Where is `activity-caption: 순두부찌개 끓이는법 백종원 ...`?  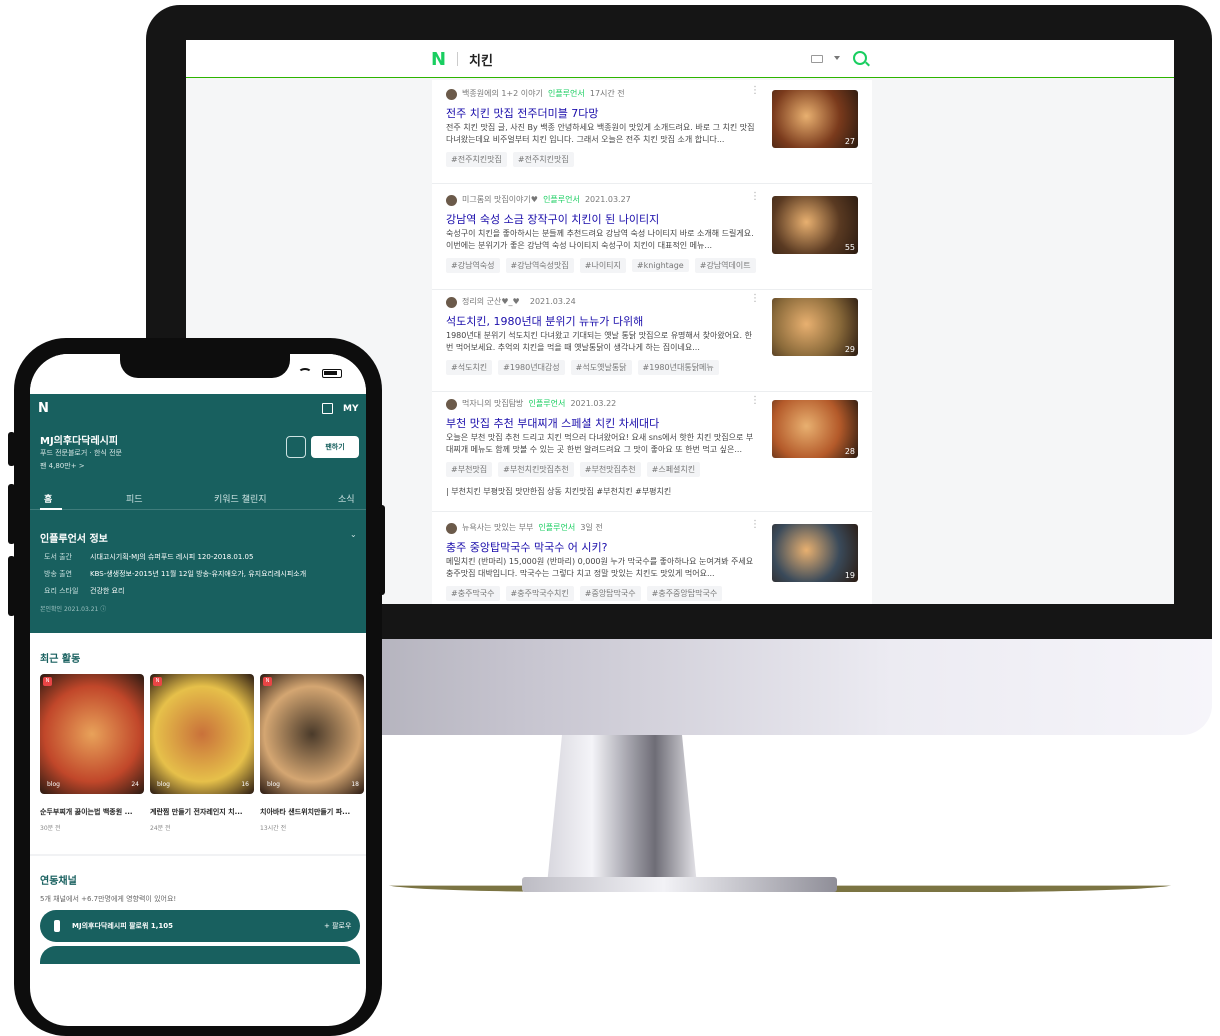
activity-caption: 순두부찌개 끓이는법 백종원 ... is located at coordinates (92, 812).